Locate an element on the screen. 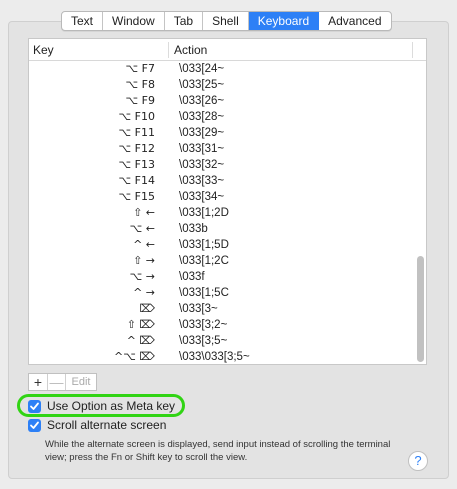 The image size is (457, 489). tab-shell: Shell is located at coordinates (226, 21).